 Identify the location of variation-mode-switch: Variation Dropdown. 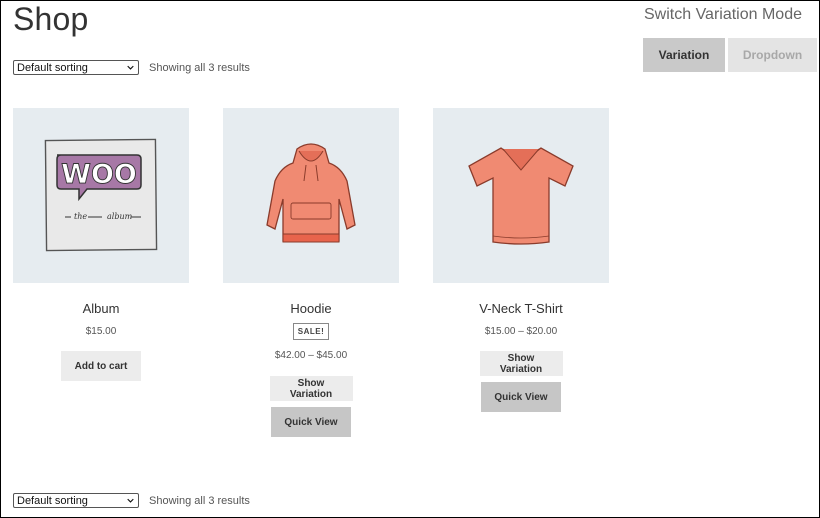
(730, 55).